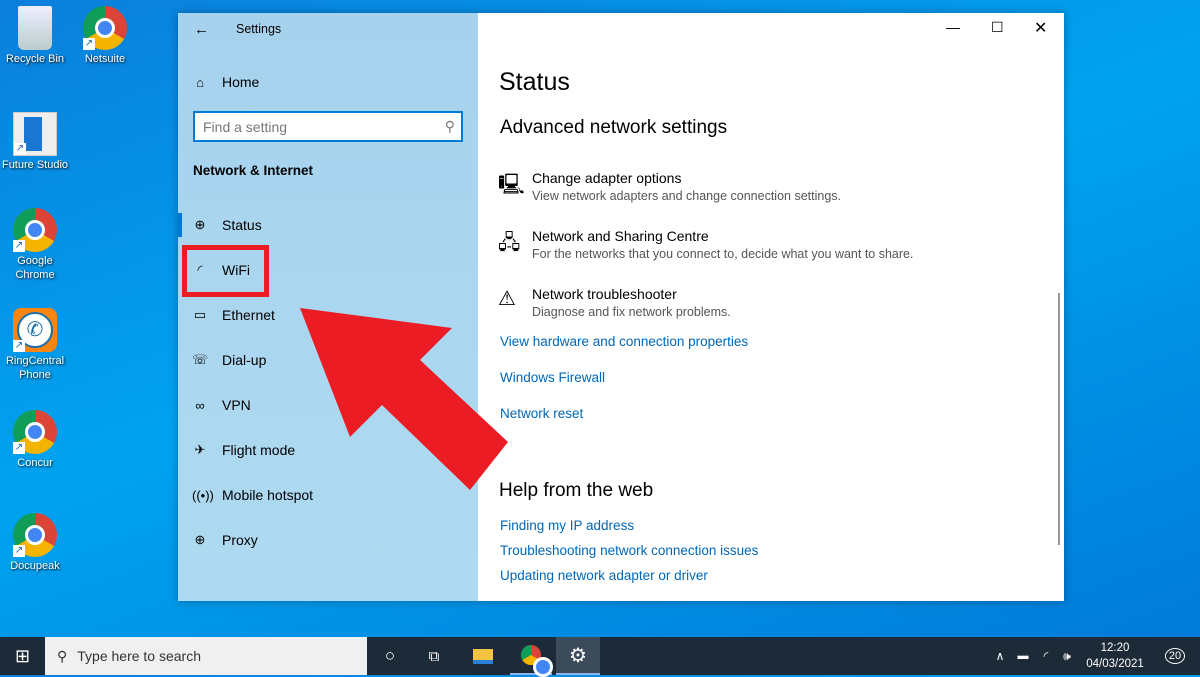  I want to click on chrome-icon, so click(537, 661).